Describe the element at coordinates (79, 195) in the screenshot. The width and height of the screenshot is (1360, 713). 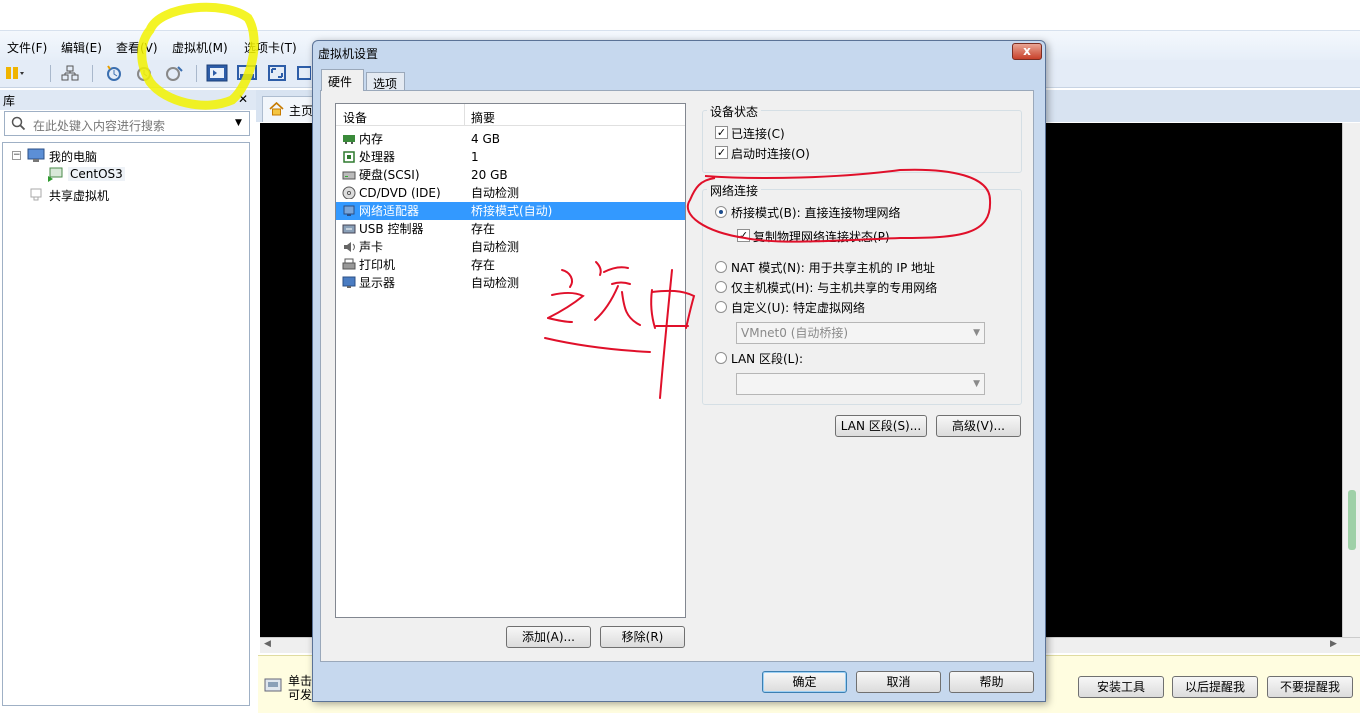
I see `tree-item-shared-vms: 共享虚拟机` at that location.